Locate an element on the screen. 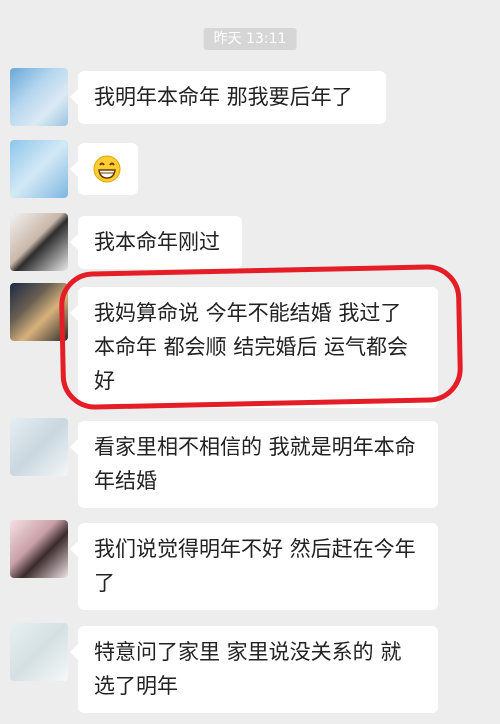 This screenshot has height=724, width=500. message-bubble is located at coordinates (104, 169).